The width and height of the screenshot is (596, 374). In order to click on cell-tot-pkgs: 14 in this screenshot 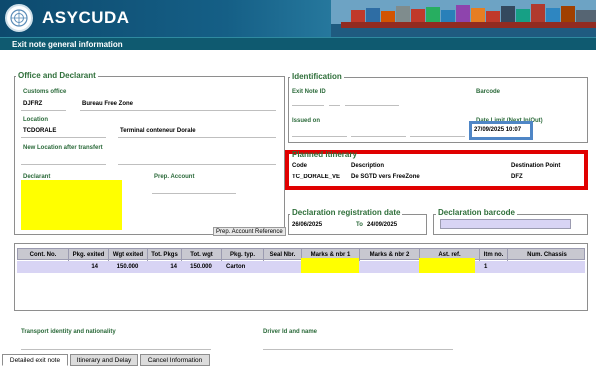, I will do `click(173, 267)`.